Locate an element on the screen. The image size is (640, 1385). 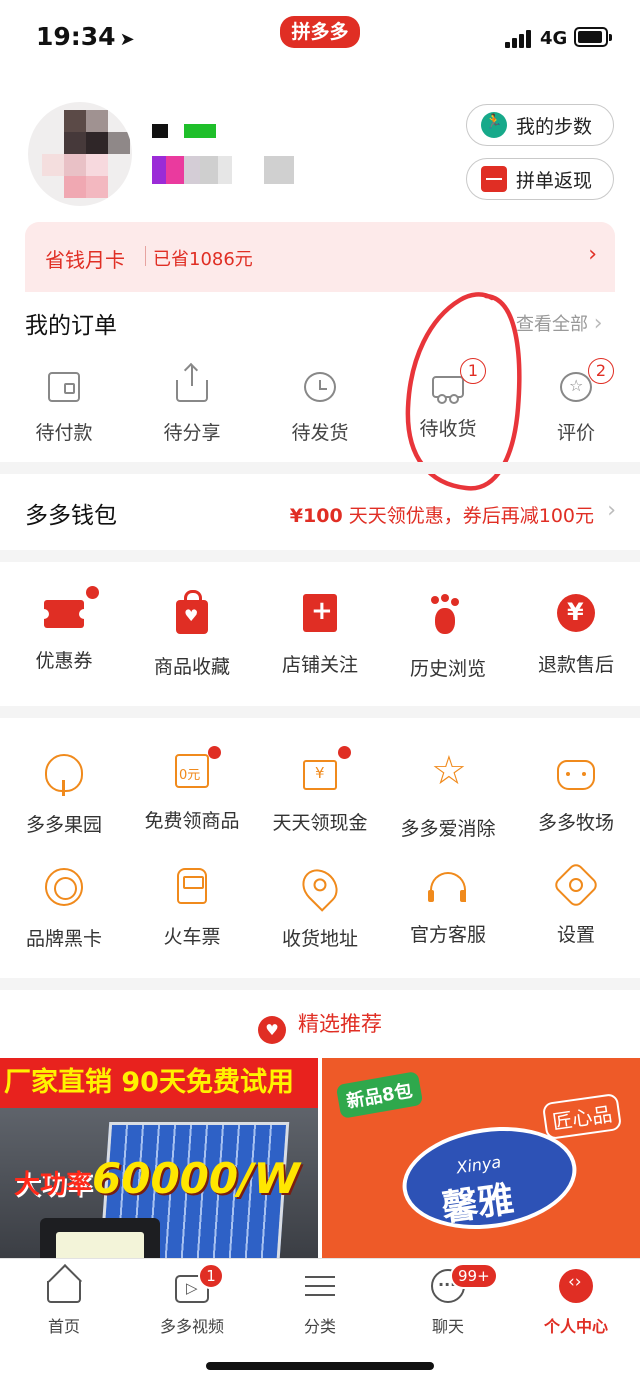
savings-card-amount: 已省1086元 is located at coordinates (203, 259).